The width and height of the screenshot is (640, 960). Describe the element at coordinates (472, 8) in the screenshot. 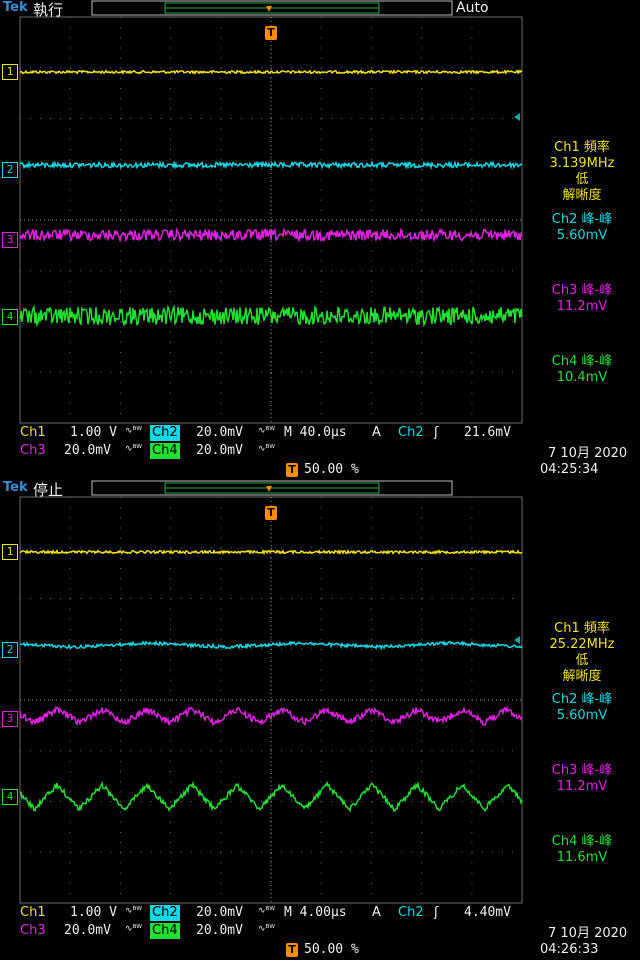

I see `trigger-mode: Auto` at that location.